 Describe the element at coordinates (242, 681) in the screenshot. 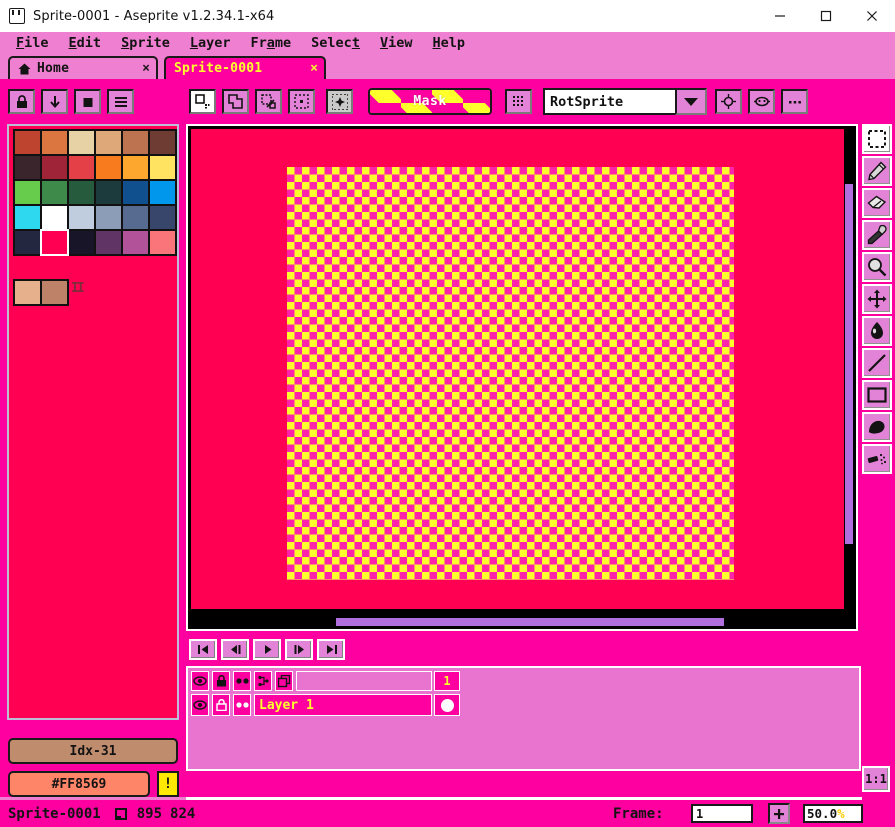

I see `toggle-all-continuous-button` at that location.